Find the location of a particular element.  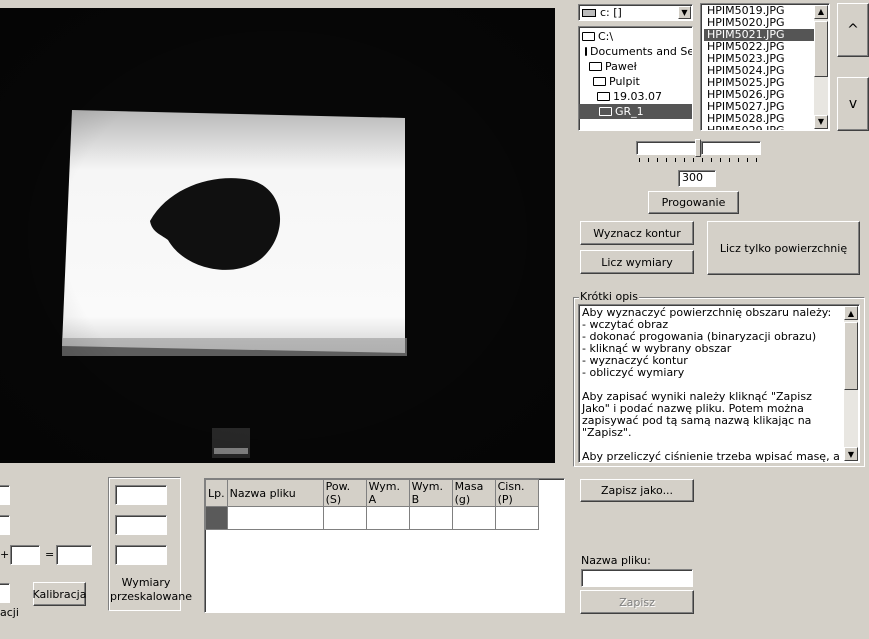

drive-select: c: [] ▼ is located at coordinates (635, 12).